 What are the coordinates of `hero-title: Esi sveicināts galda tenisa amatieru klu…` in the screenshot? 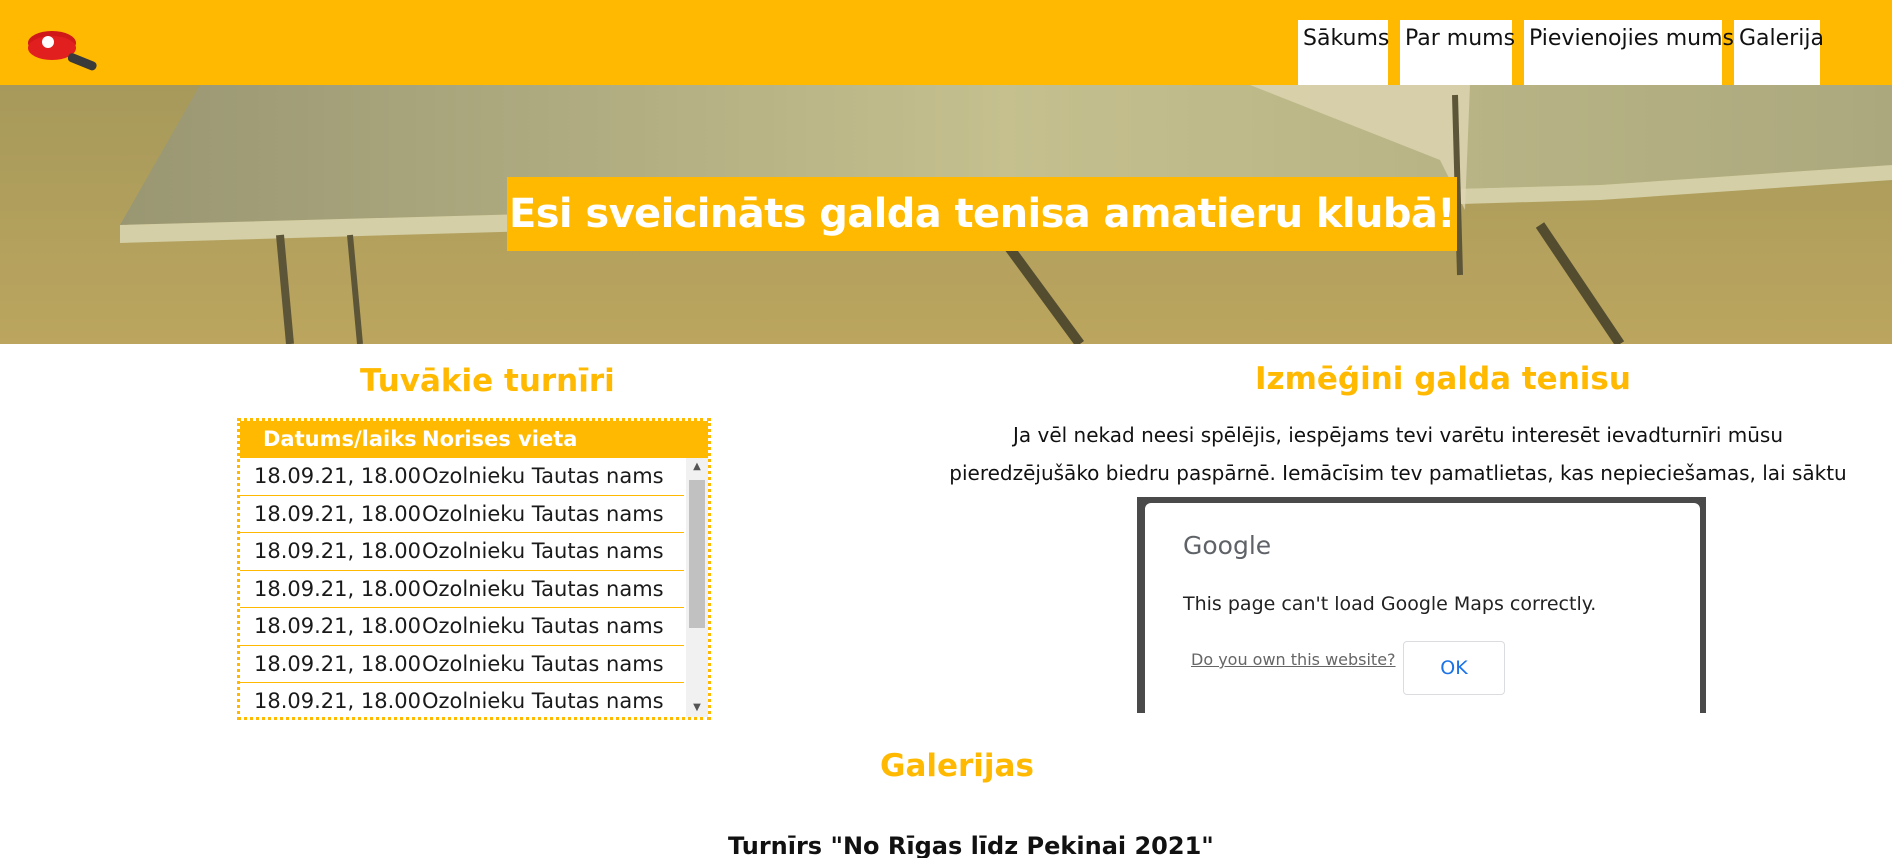 It's located at (982, 214).